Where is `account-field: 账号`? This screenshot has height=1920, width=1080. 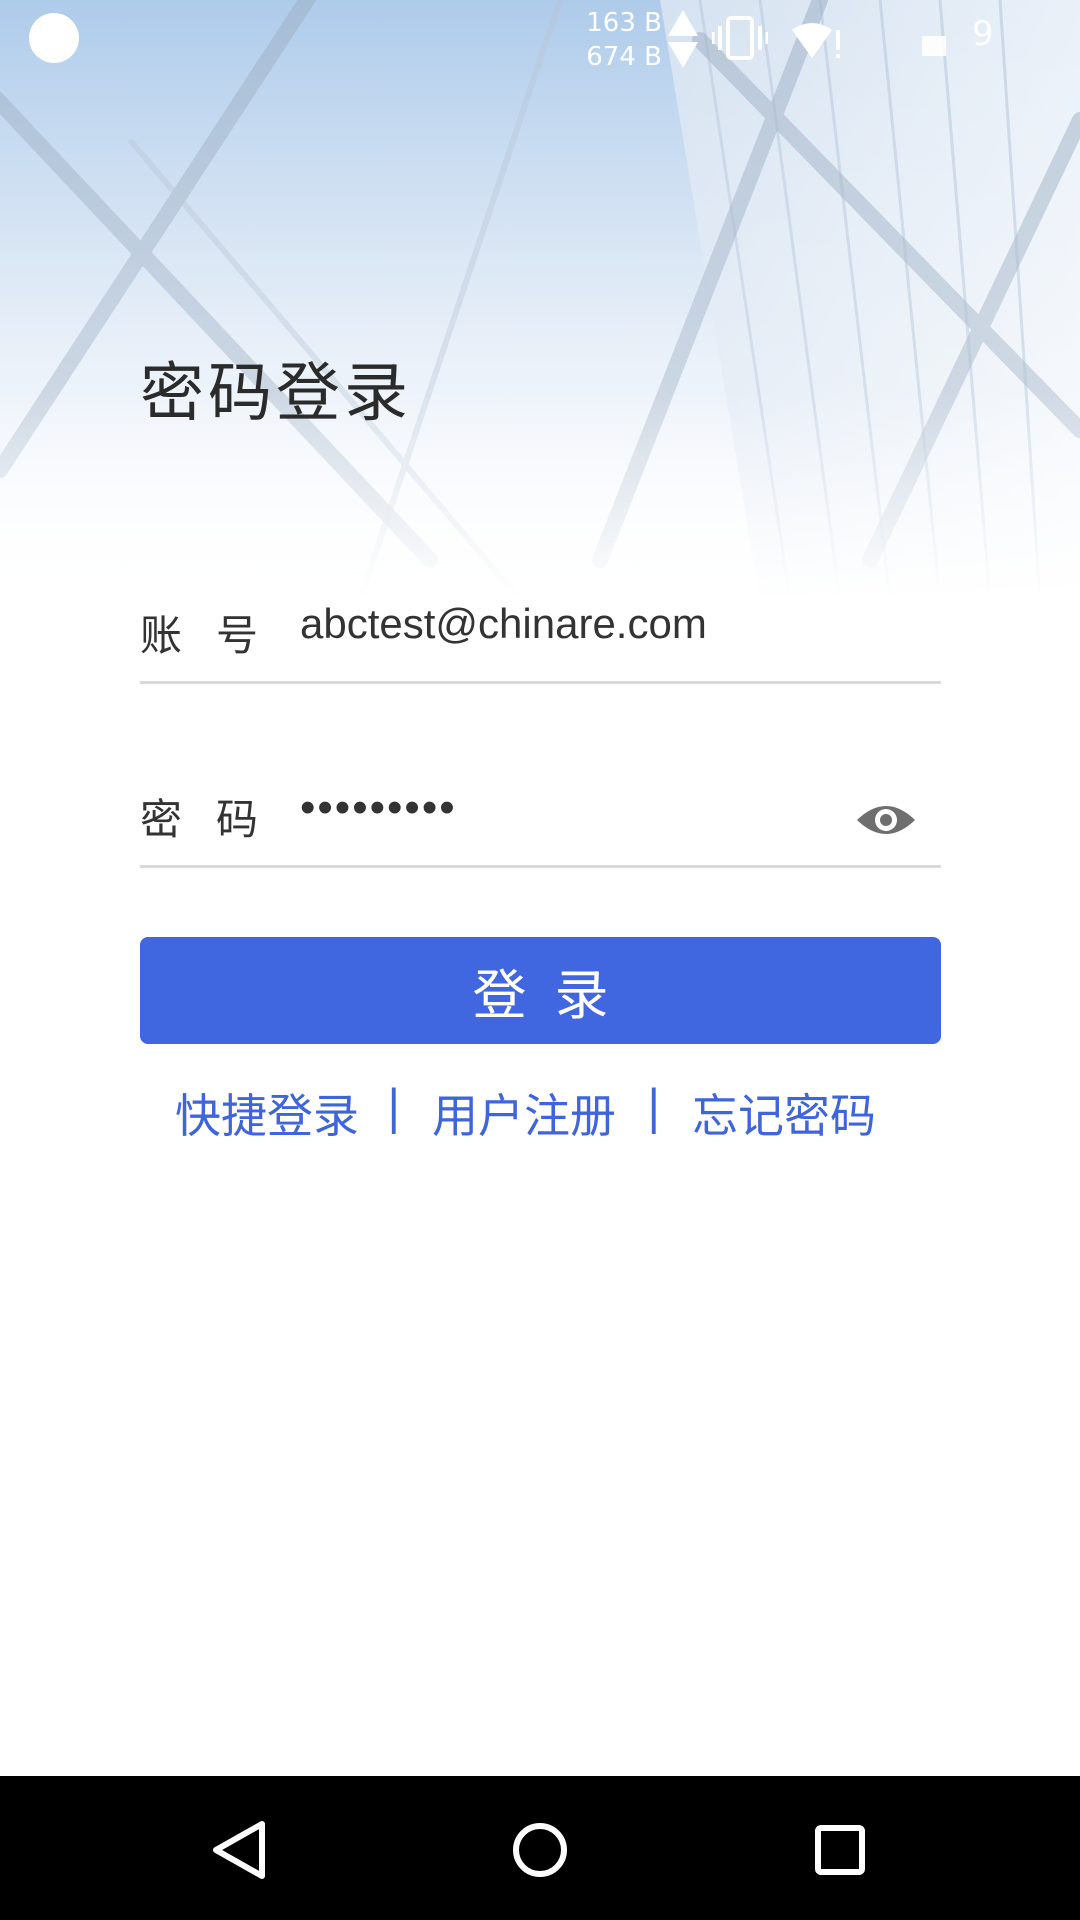 account-field: 账号 is located at coordinates (540, 628).